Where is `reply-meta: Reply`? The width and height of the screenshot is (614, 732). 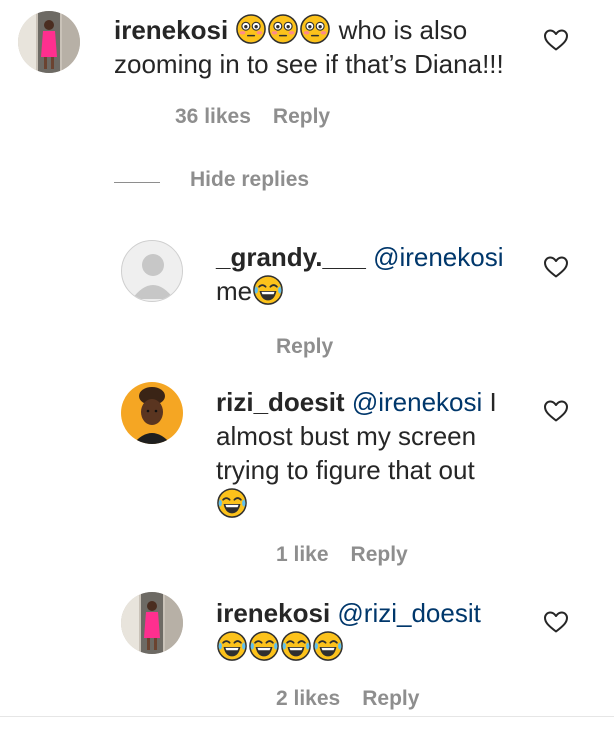 reply-meta: Reply is located at coordinates (315, 347).